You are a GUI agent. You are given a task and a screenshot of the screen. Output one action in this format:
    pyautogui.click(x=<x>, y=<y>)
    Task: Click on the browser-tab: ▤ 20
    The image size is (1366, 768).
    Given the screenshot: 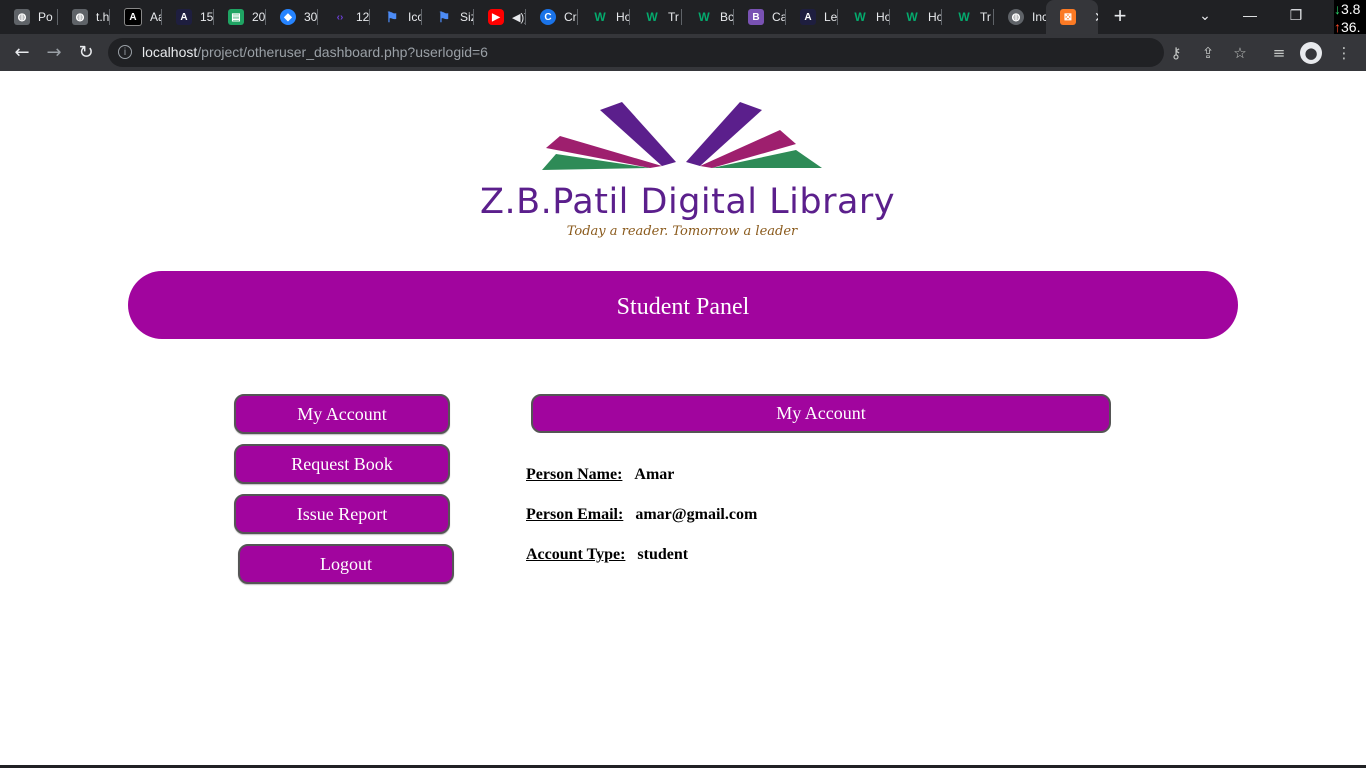 What is the action you would take?
    pyautogui.click(x=240, y=17)
    